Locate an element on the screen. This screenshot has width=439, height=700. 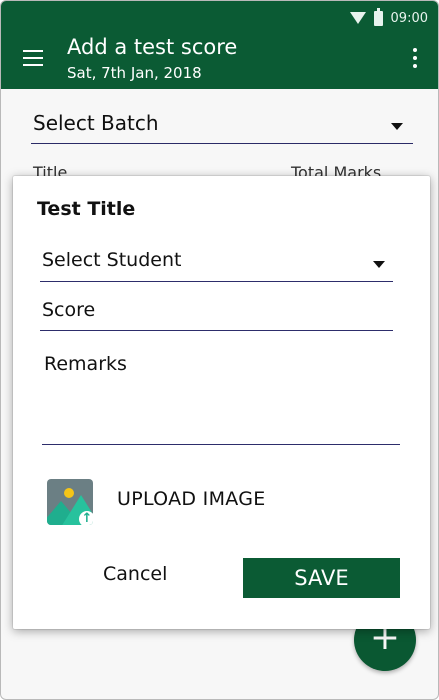
page-title: Add a test score is located at coordinates (152, 47).